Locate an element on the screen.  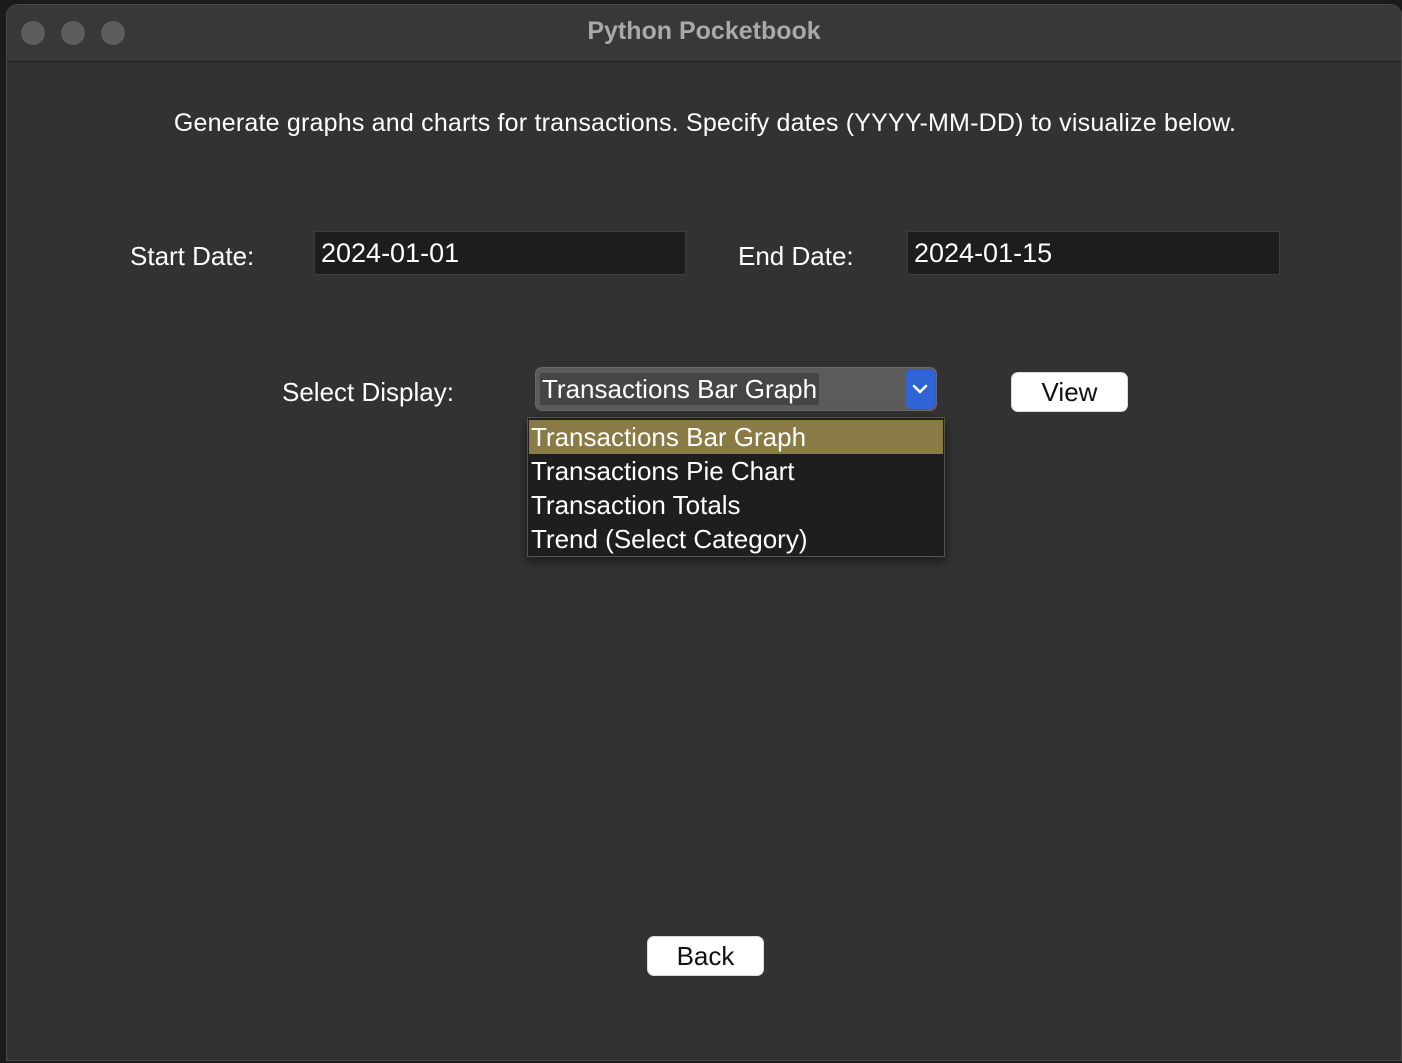
end-date-input: 2024-01-15 is located at coordinates (1093, 253).